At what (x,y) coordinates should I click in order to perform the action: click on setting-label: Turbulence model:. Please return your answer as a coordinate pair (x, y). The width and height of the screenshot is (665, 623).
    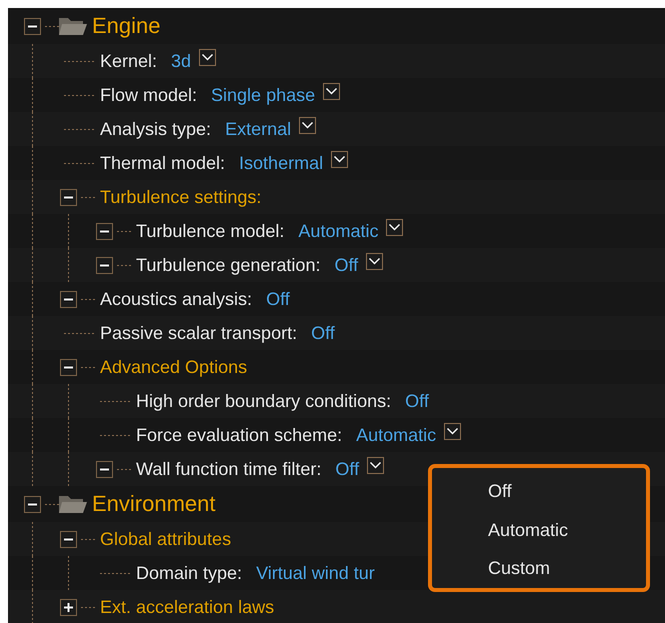
    Looking at the image, I should click on (210, 231).